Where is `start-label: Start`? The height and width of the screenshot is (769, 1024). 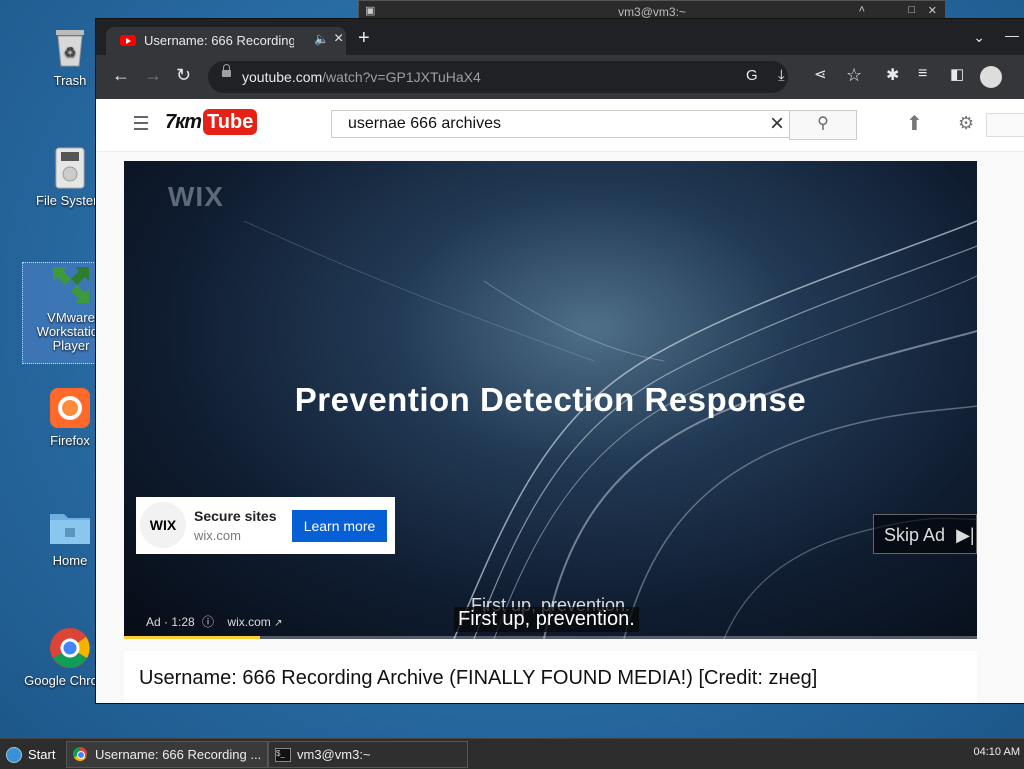 start-label: Start is located at coordinates (42, 754).